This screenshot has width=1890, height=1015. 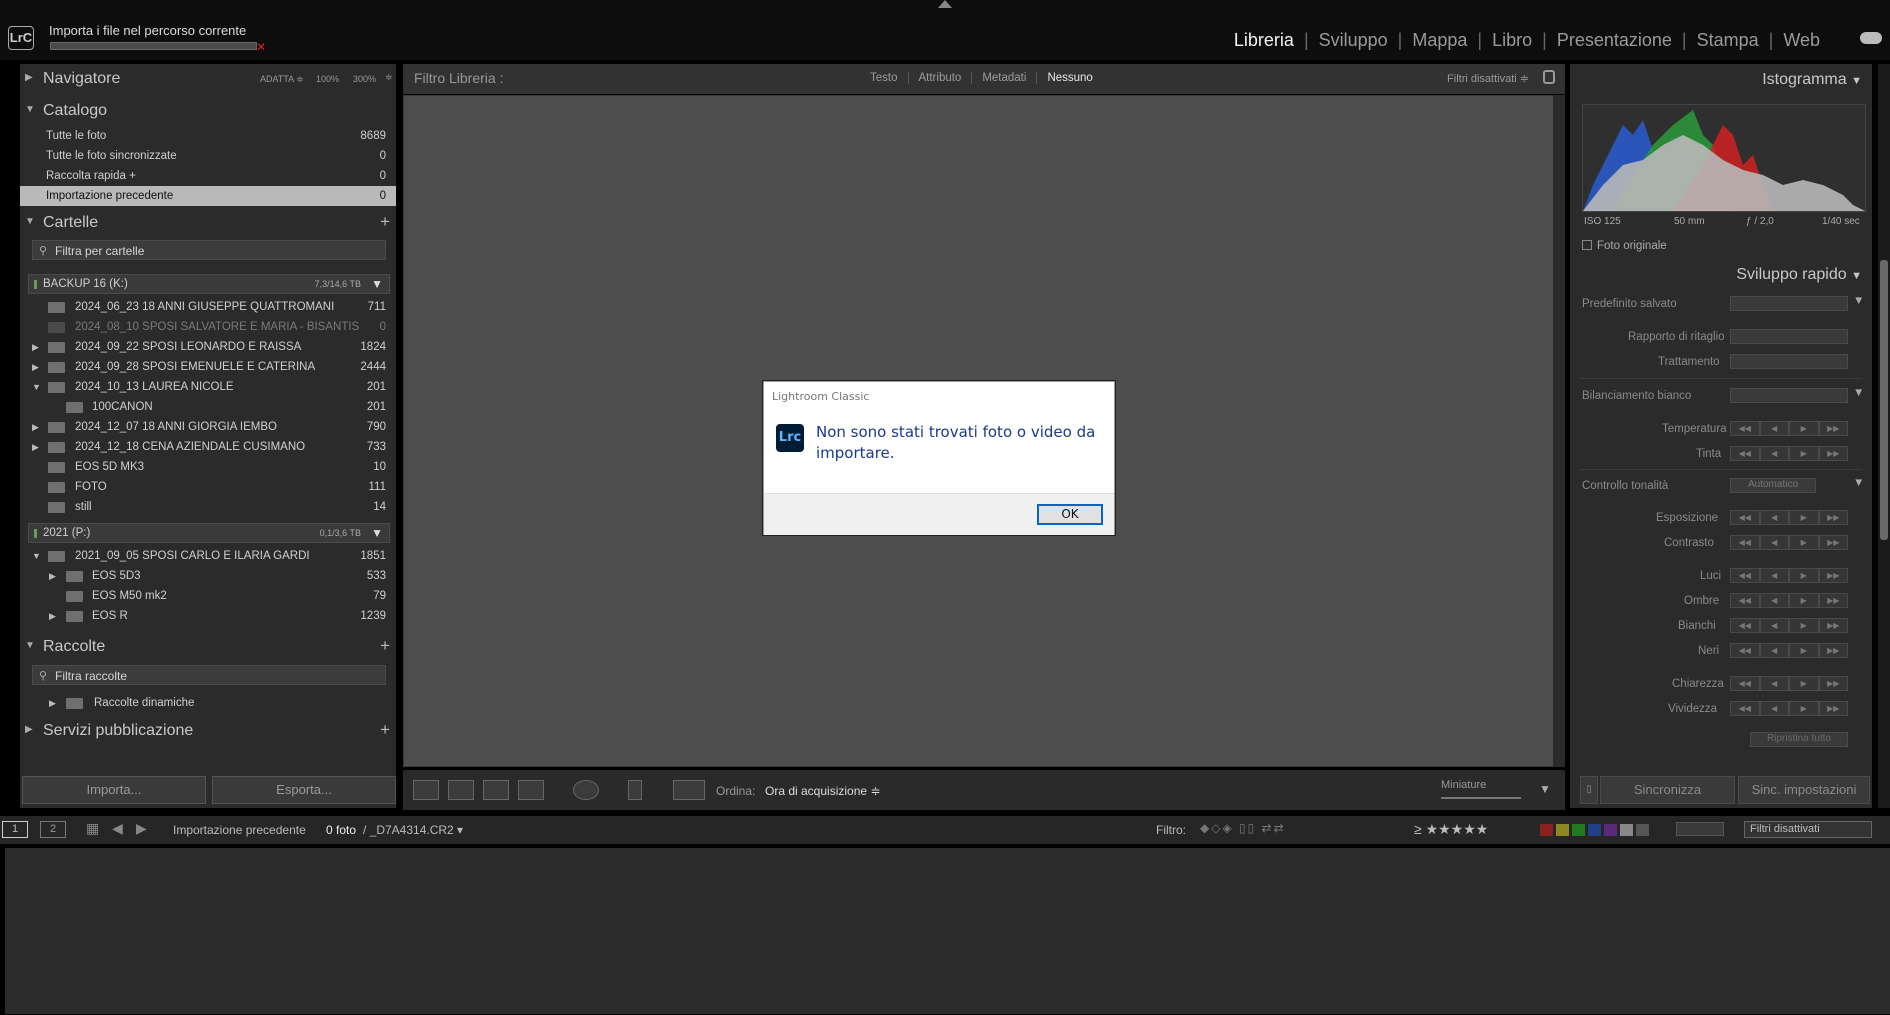 What do you see at coordinates (1070, 514) in the screenshot?
I see `ok-button: OK` at bounding box center [1070, 514].